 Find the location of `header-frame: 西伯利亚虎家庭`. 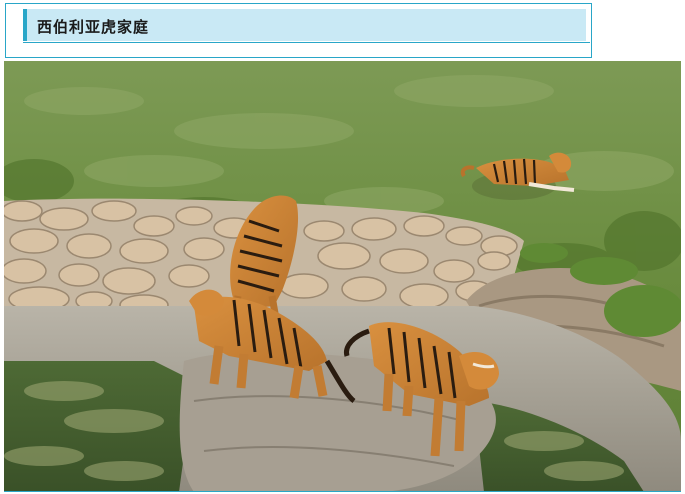

header-frame: 西伯利亚虎家庭 is located at coordinates (298, 30).